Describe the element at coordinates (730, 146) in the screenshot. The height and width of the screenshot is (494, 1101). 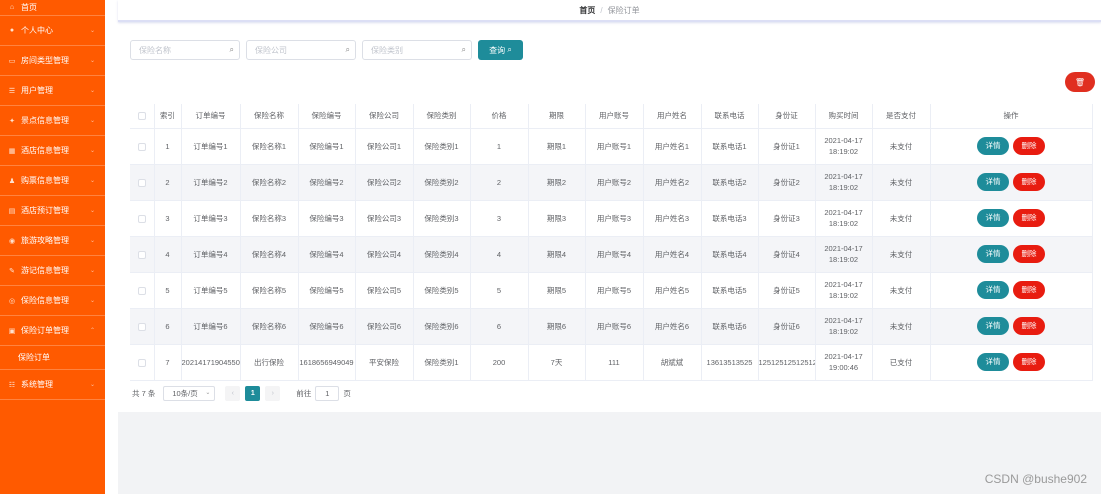
I see `cell-phone: 联系电话1` at that location.